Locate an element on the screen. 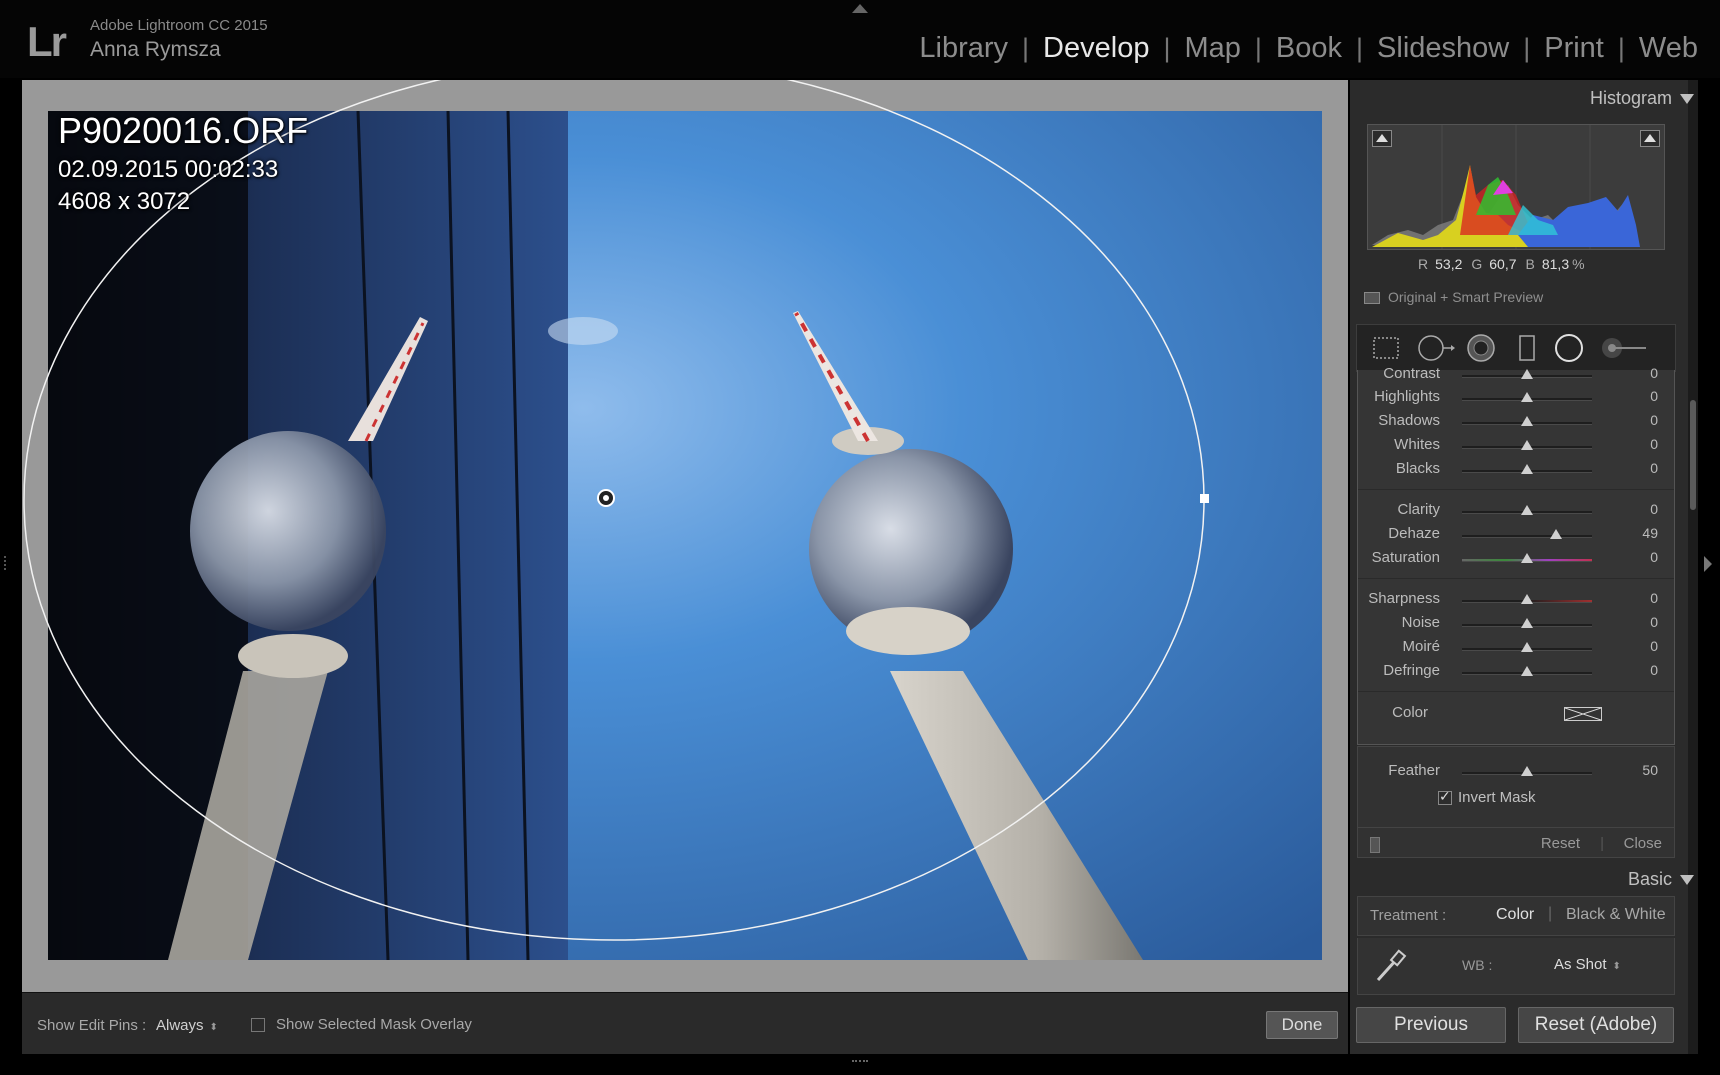 The width and height of the screenshot is (1720, 1075). treatment-label: Treatment : is located at coordinates (1408, 915).